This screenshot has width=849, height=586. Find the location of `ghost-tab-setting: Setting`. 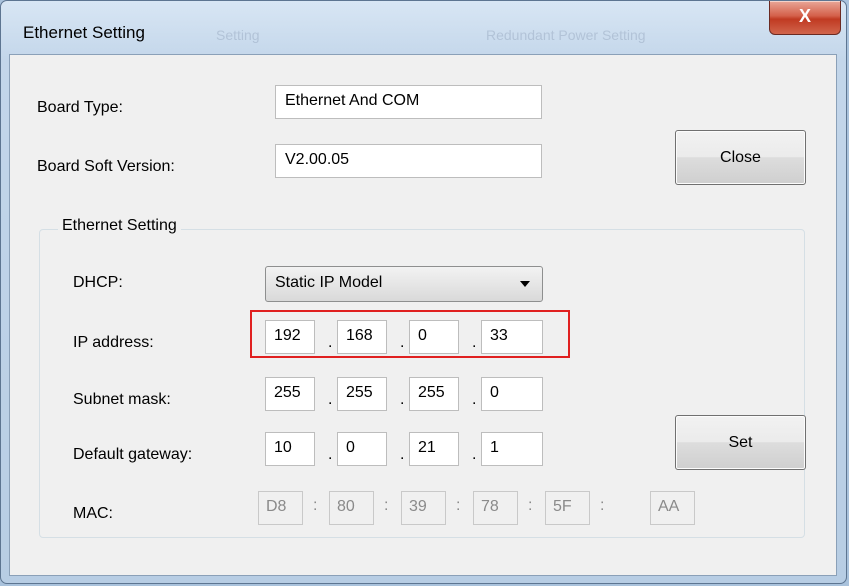

ghost-tab-setting: Setting is located at coordinates (238, 35).